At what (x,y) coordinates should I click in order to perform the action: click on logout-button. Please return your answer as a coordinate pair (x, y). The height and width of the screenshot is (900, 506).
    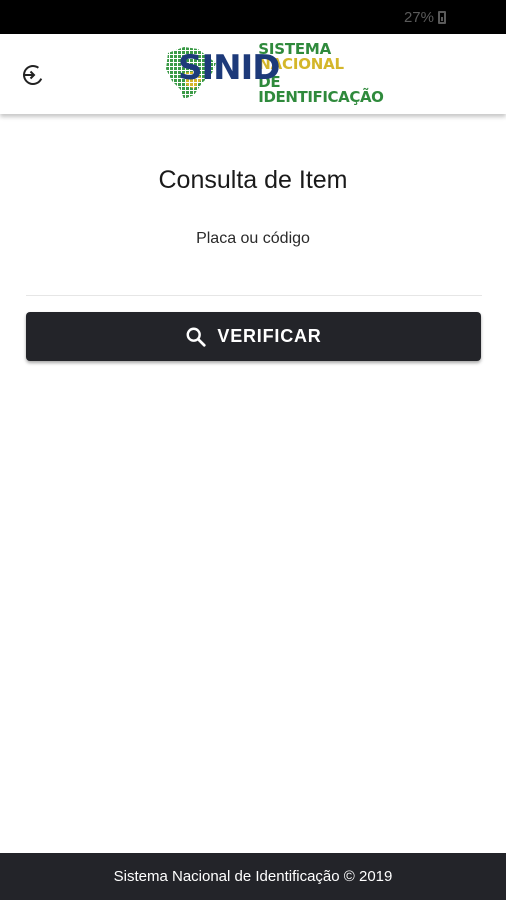
    Looking at the image, I should click on (33, 75).